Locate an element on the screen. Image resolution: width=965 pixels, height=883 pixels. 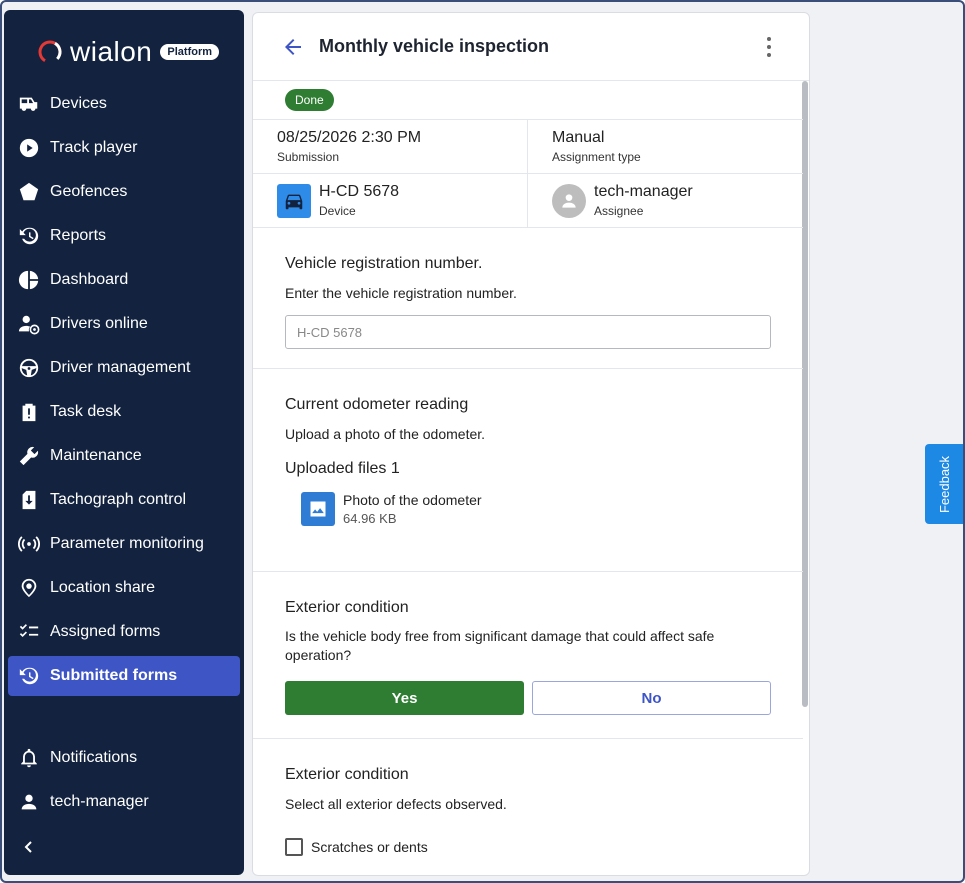
play-icon is located at coordinates (29, 148).